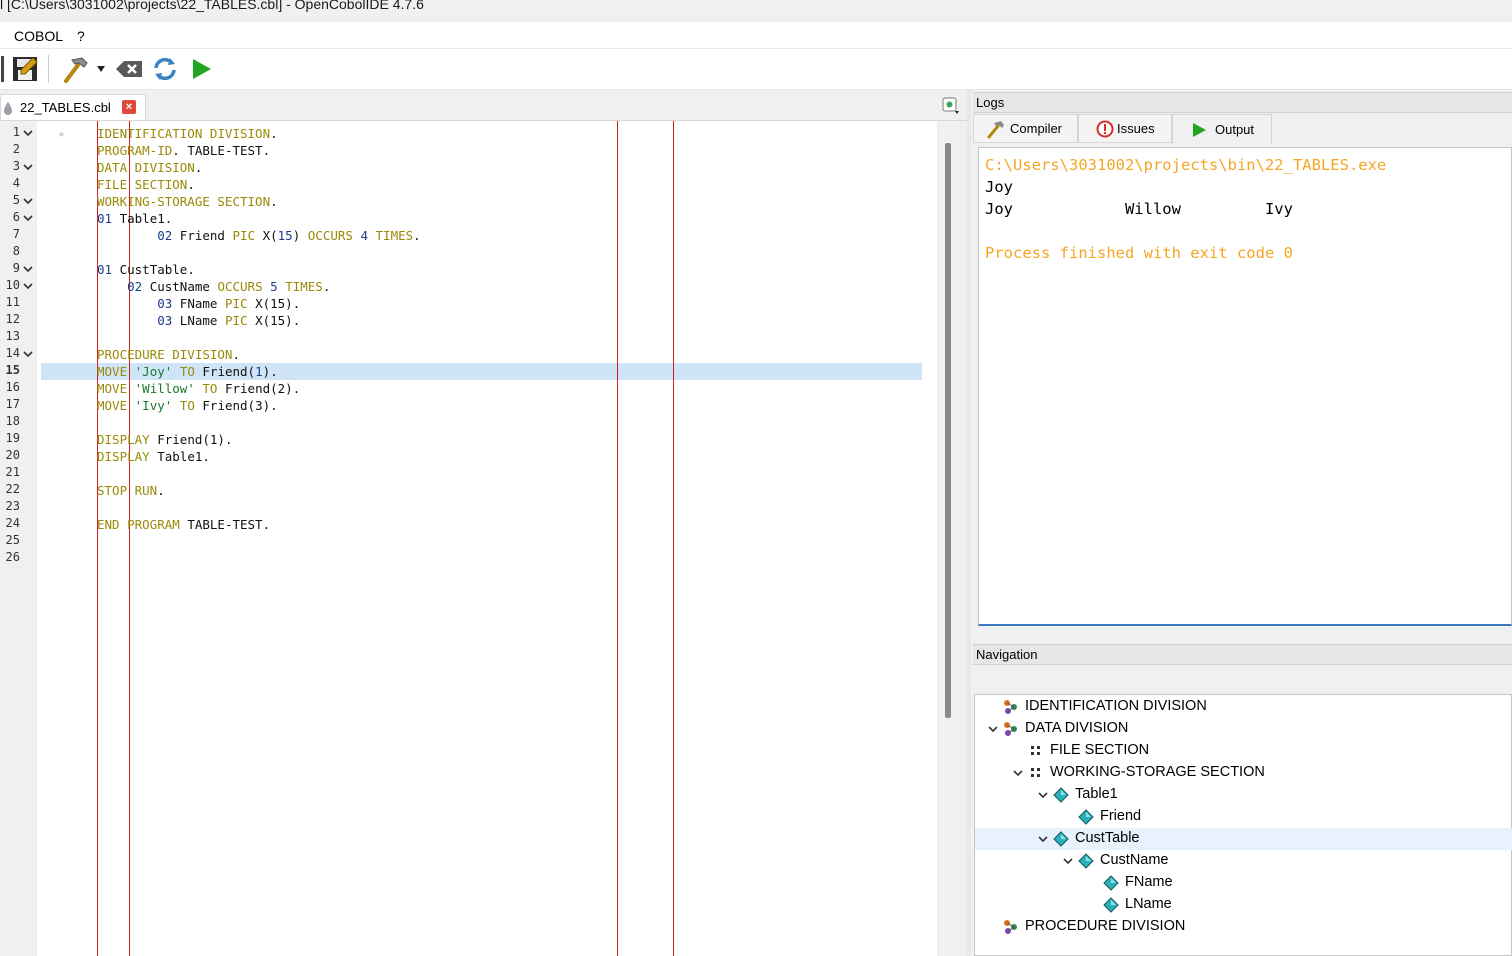  What do you see at coordinates (123, 439) in the screenshot?
I see `code-token: DISPLAY` at bounding box center [123, 439].